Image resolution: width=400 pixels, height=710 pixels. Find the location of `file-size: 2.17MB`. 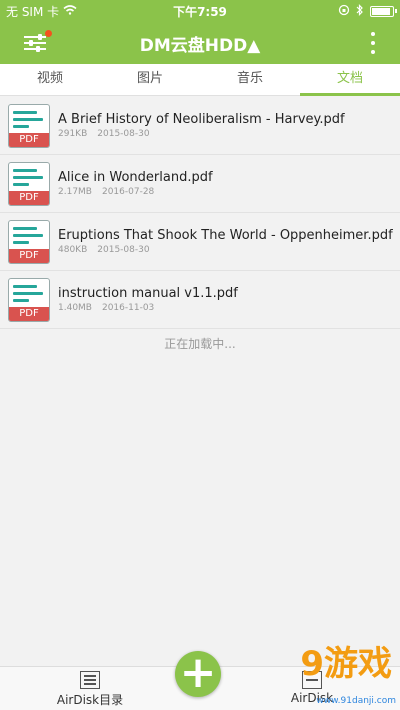

file-size: 2.17MB is located at coordinates (75, 192).